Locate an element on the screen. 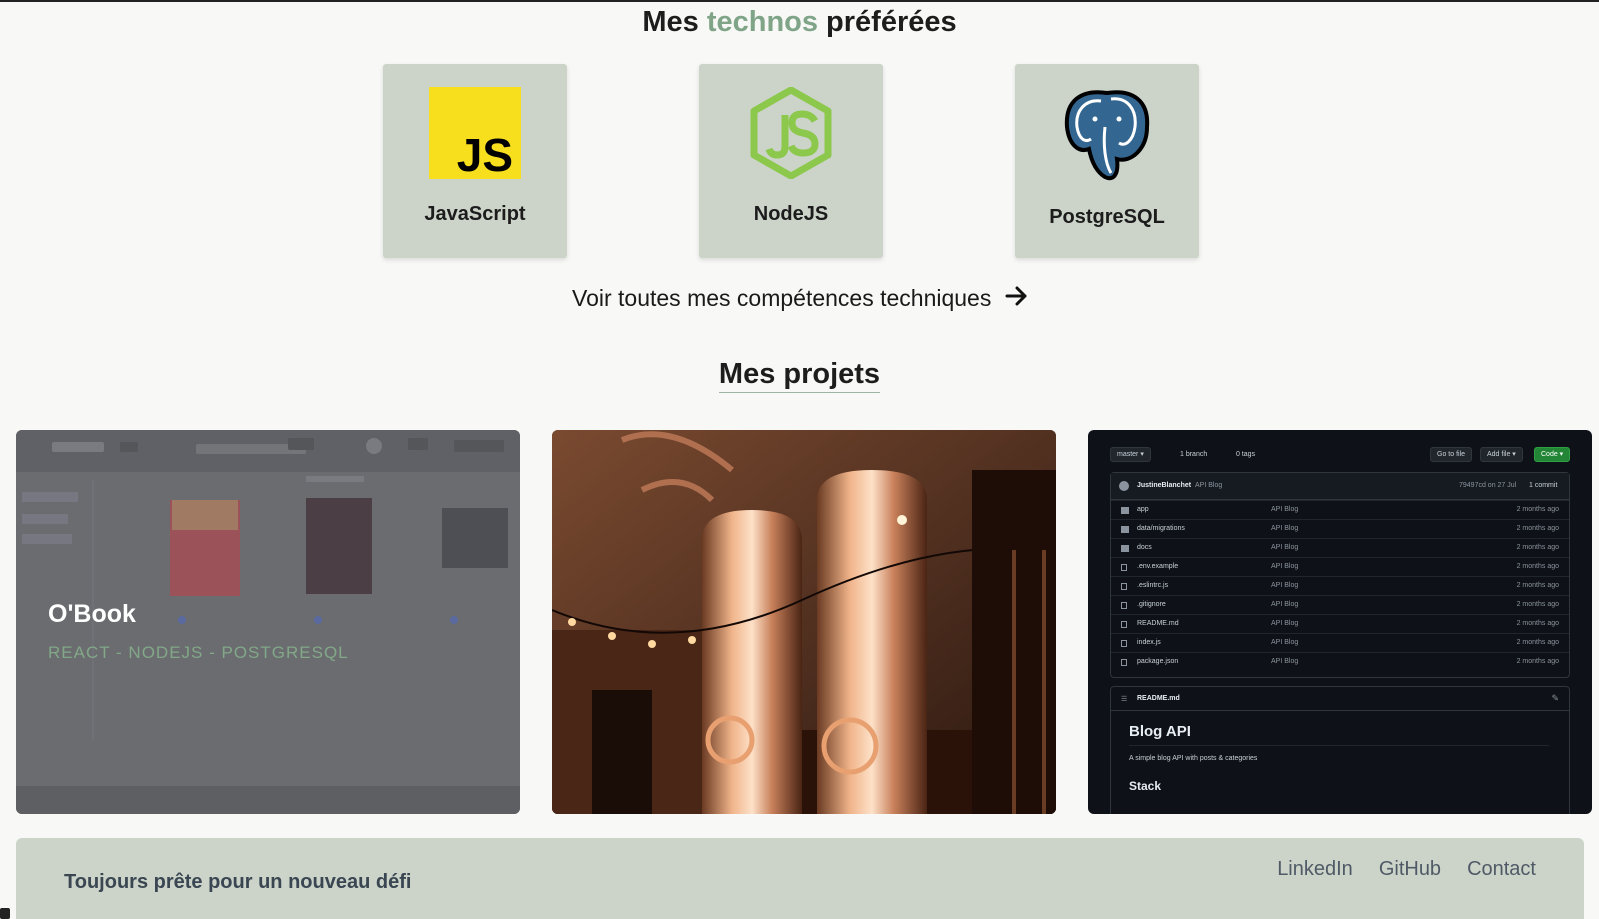 The height and width of the screenshot is (919, 1599). branch-label: master is located at coordinates (1128, 454).